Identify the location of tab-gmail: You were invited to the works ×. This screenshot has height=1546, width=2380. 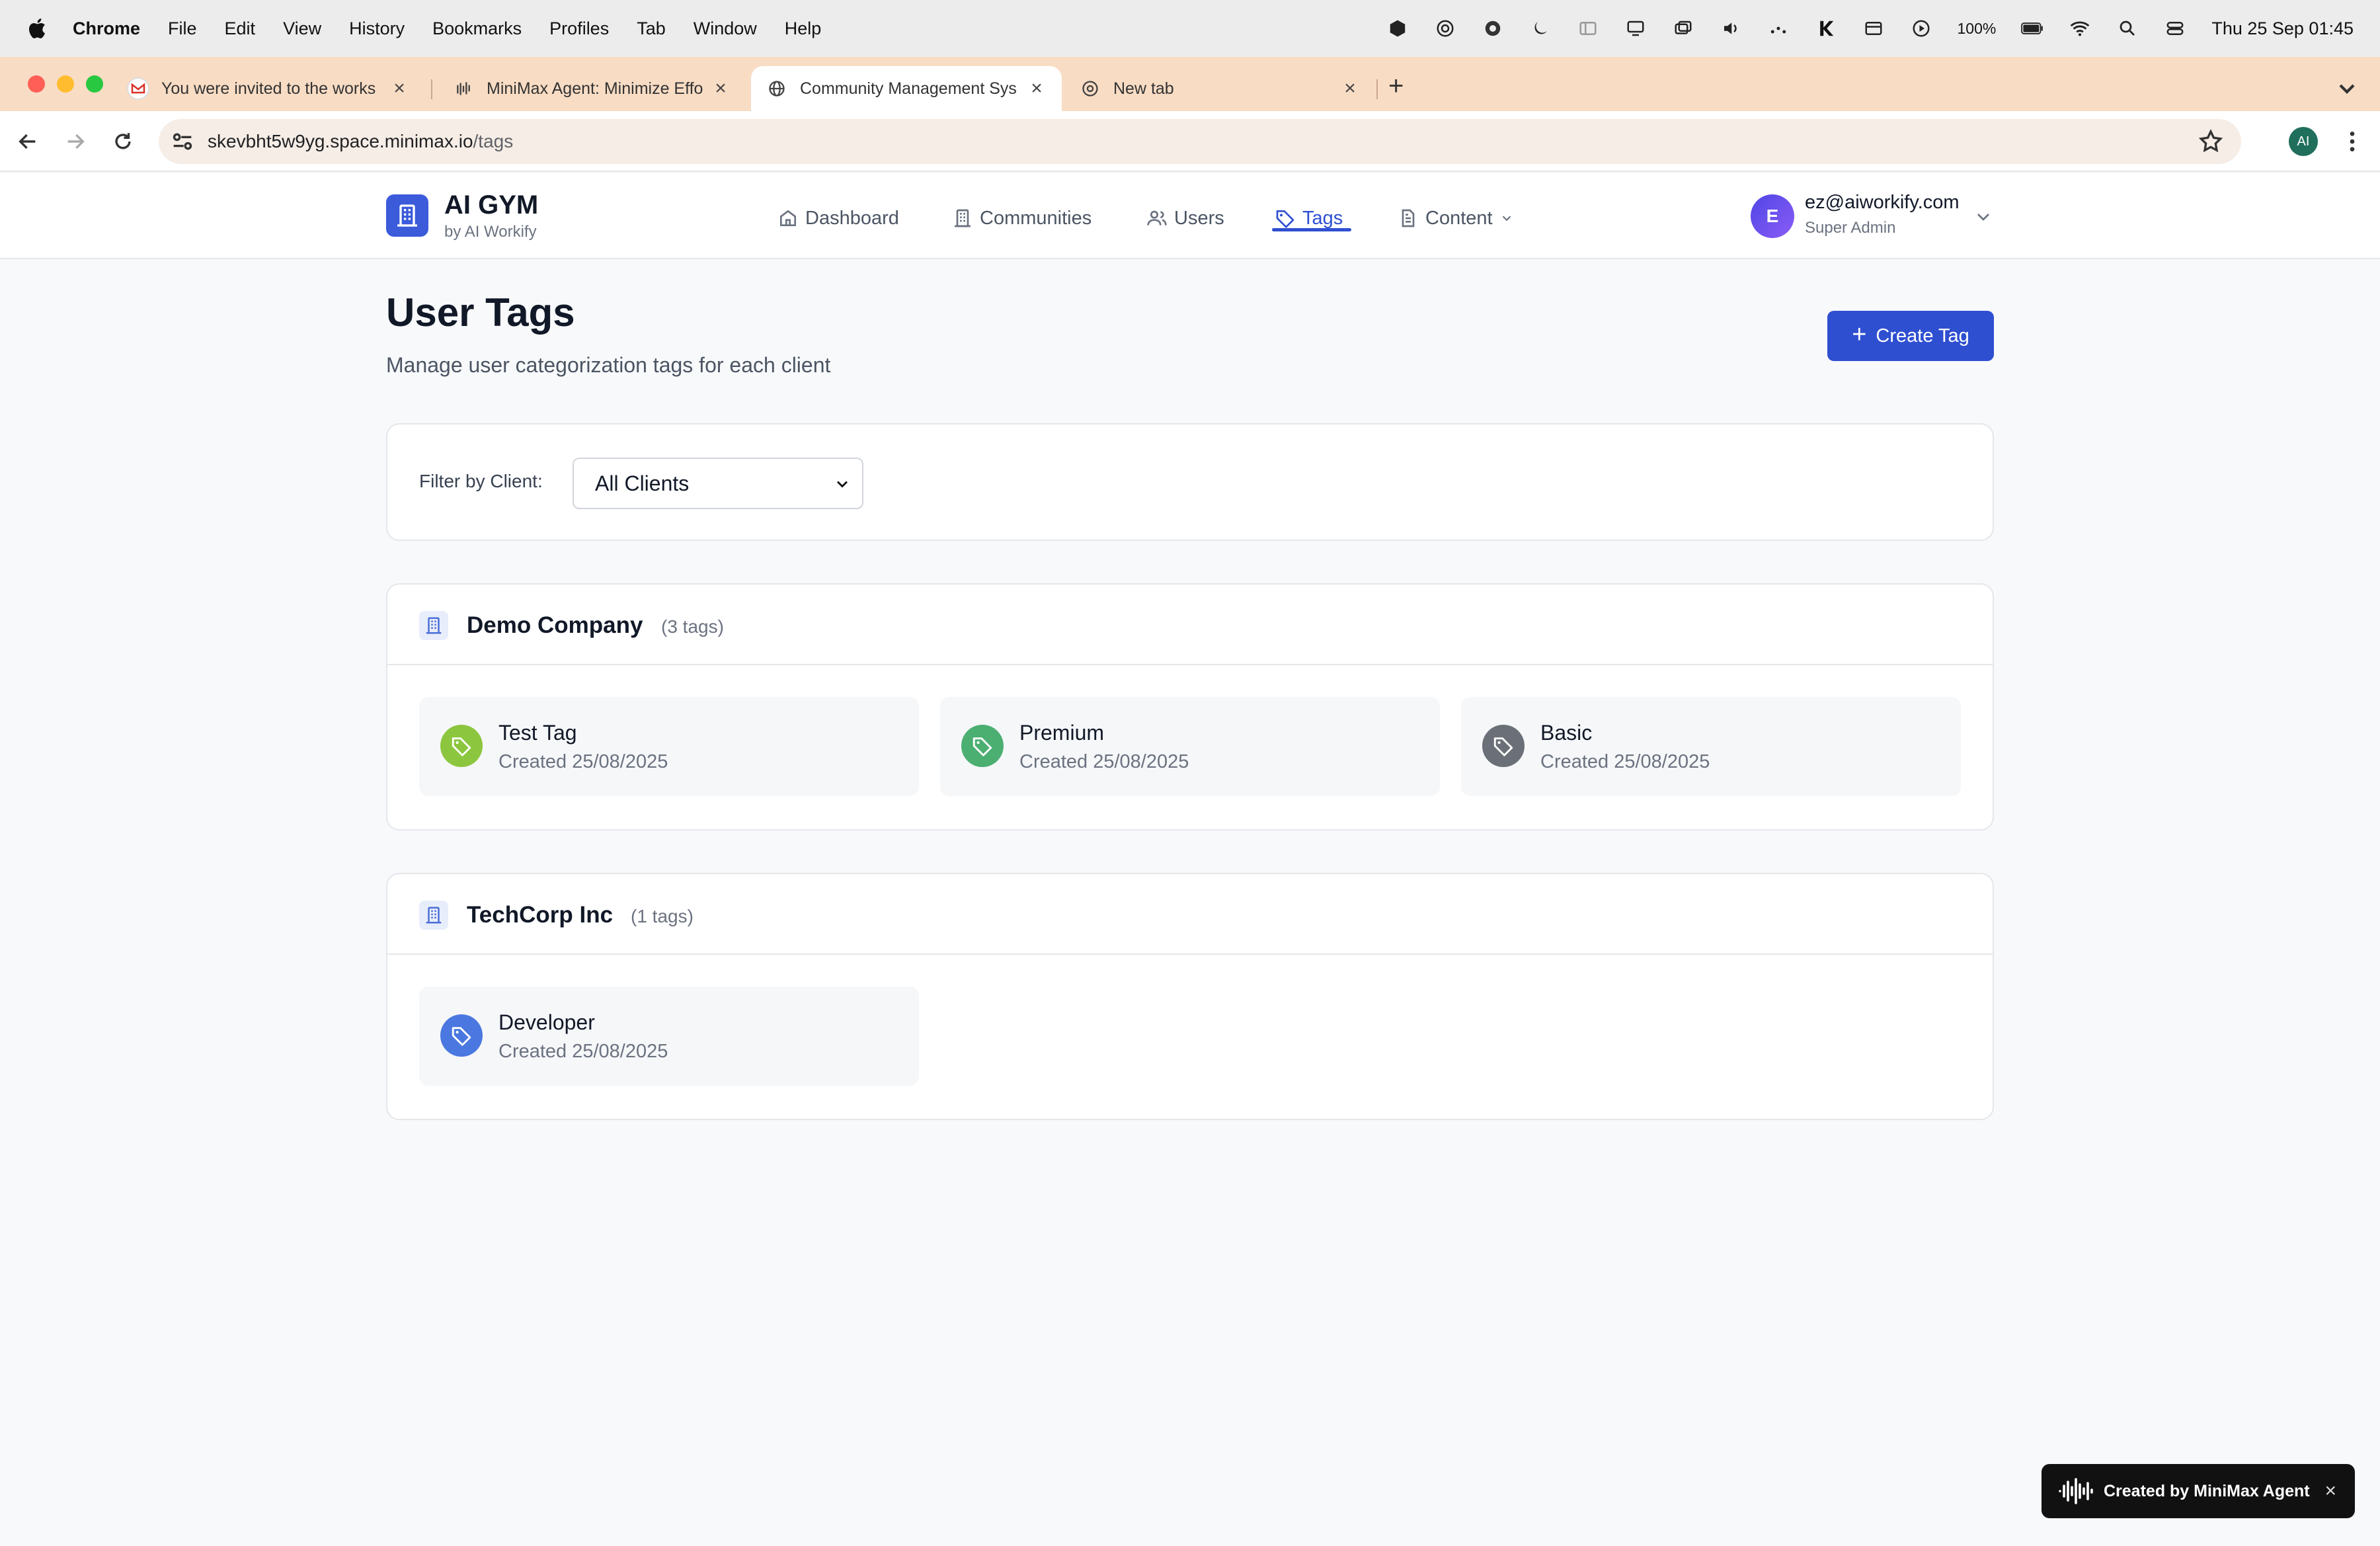
(268, 88).